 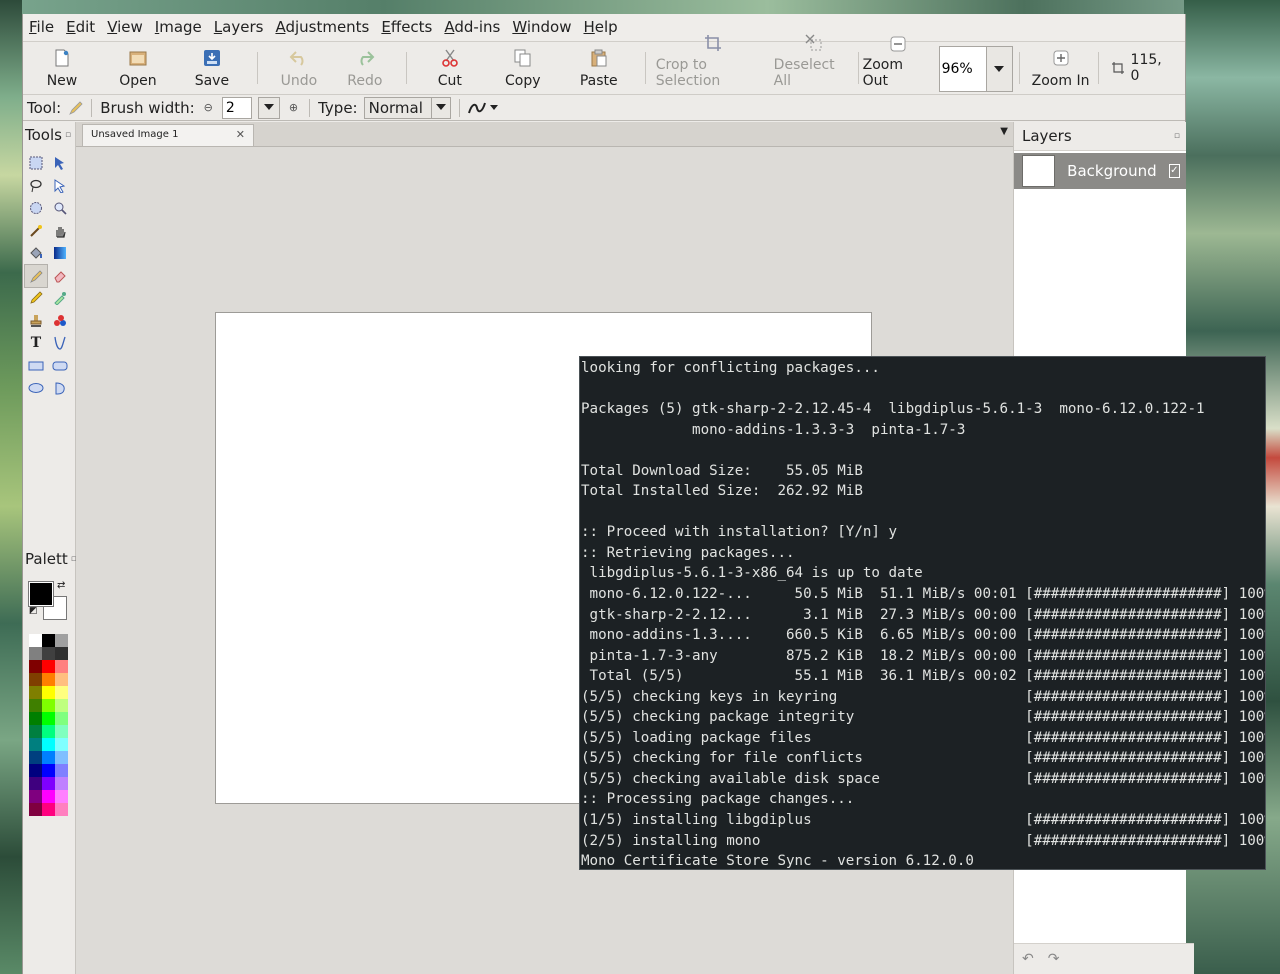 I want to click on undo-icon: ↶, so click(x=1028, y=959).